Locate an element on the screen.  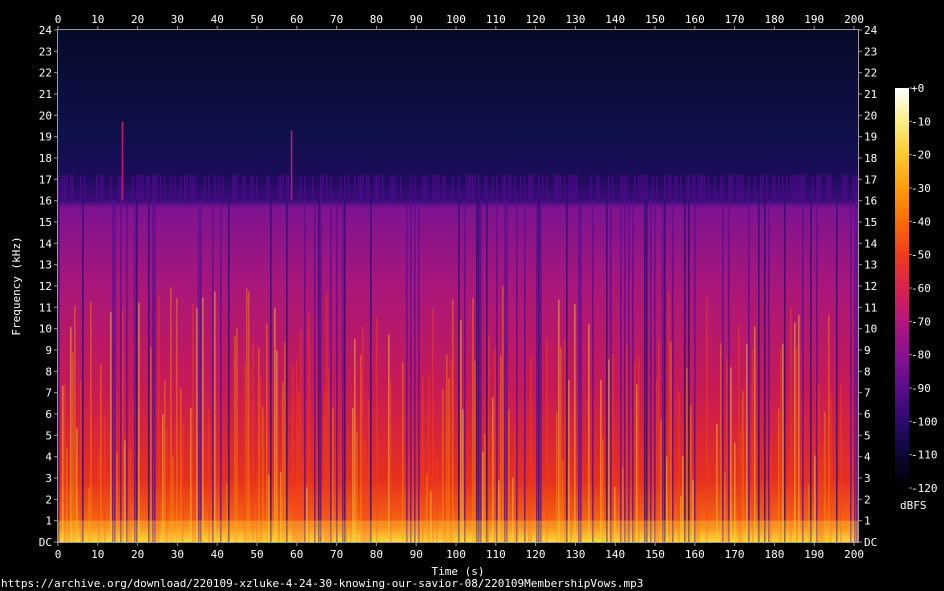
y-tick-label: 12 is located at coordinates (45, 286).